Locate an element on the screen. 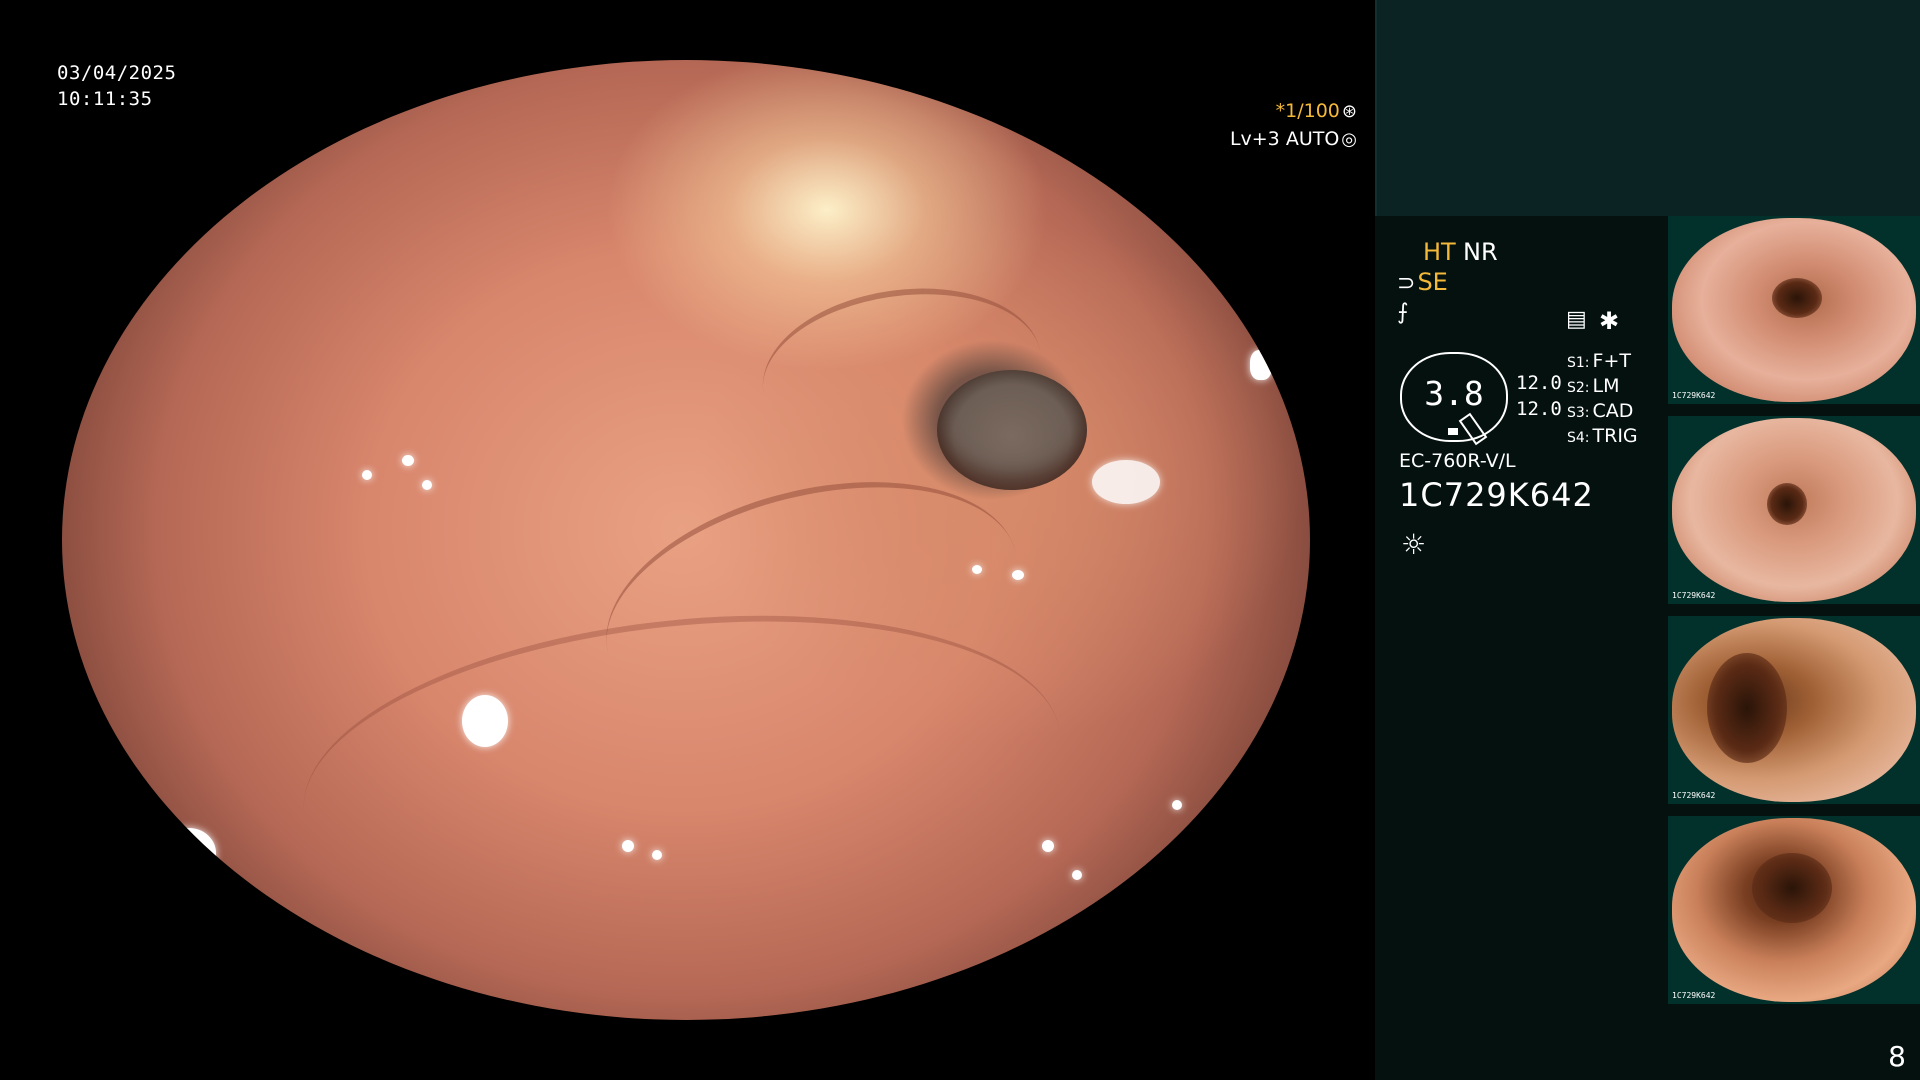 Image resolution: width=1920 pixels, height=1080 pixels. captured-image-strip: 1C729K642 1C729K642 1C729K642 1C729K642 is located at coordinates (1794, 616).